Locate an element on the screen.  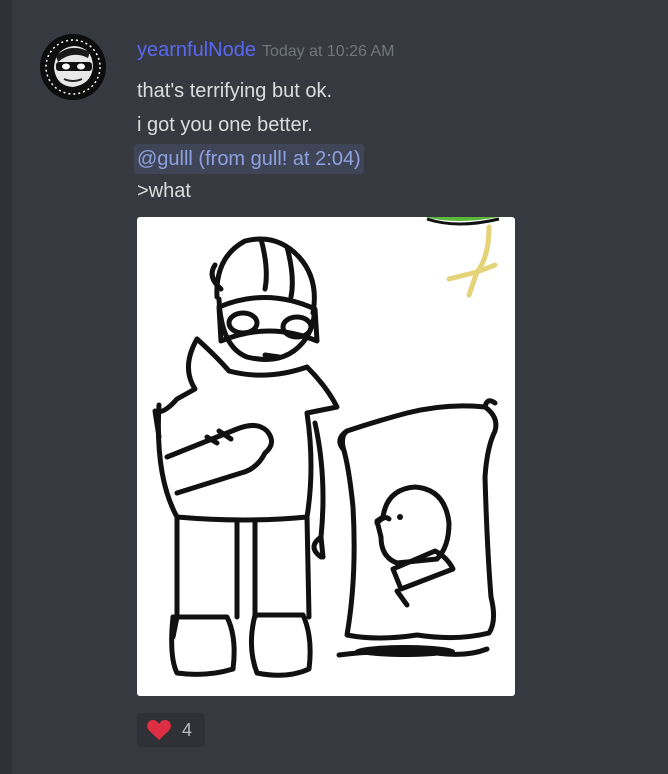
user-mention: @gulll (from gull! at 2:04) is located at coordinates (249, 159).